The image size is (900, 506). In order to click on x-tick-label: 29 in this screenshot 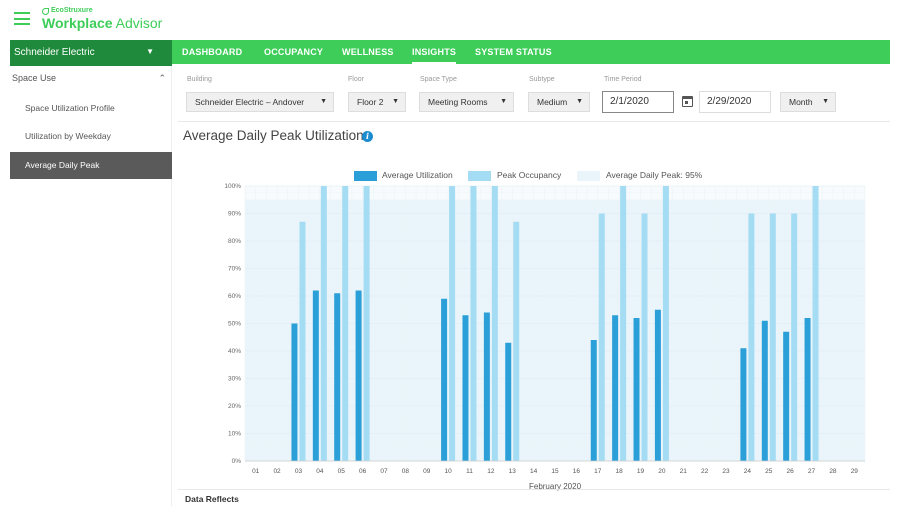, I will do `click(855, 471)`.